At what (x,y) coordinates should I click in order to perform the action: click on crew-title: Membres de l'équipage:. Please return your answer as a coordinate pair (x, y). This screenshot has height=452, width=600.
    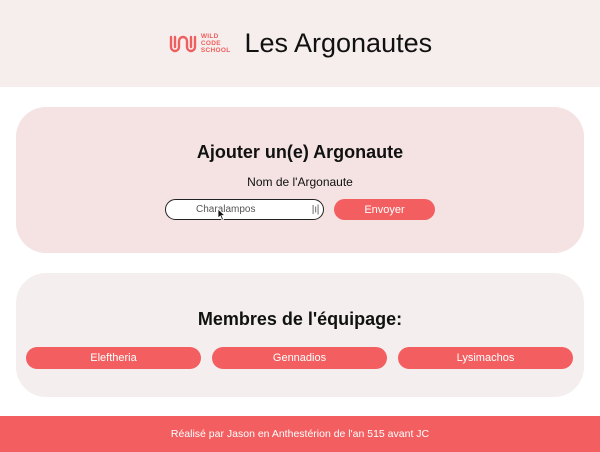
    Looking at the image, I should click on (300, 319).